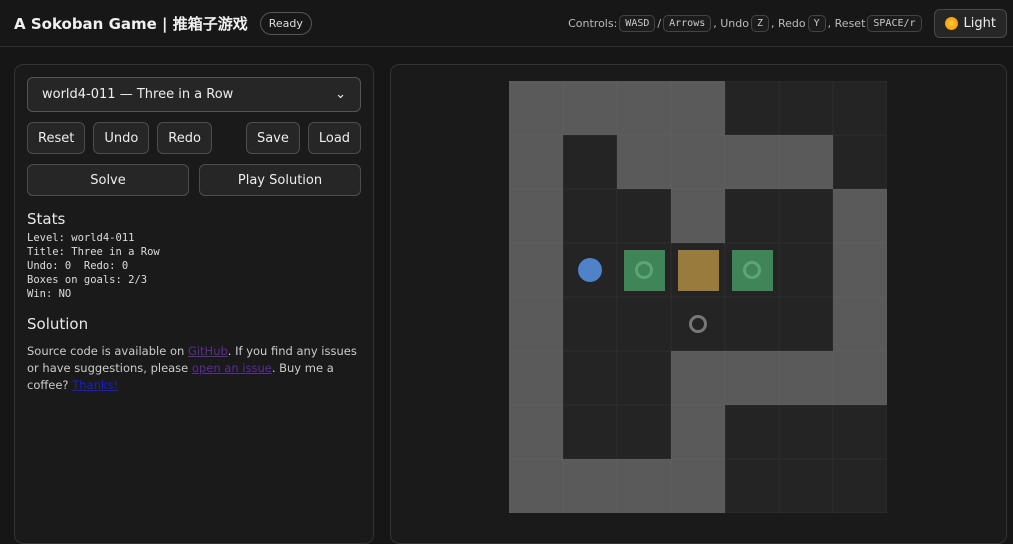 This screenshot has height=544, width=1013. Describe the element at coordinates (46, 219) in the screenshot. I see `stats-heading: Stats` at that location.